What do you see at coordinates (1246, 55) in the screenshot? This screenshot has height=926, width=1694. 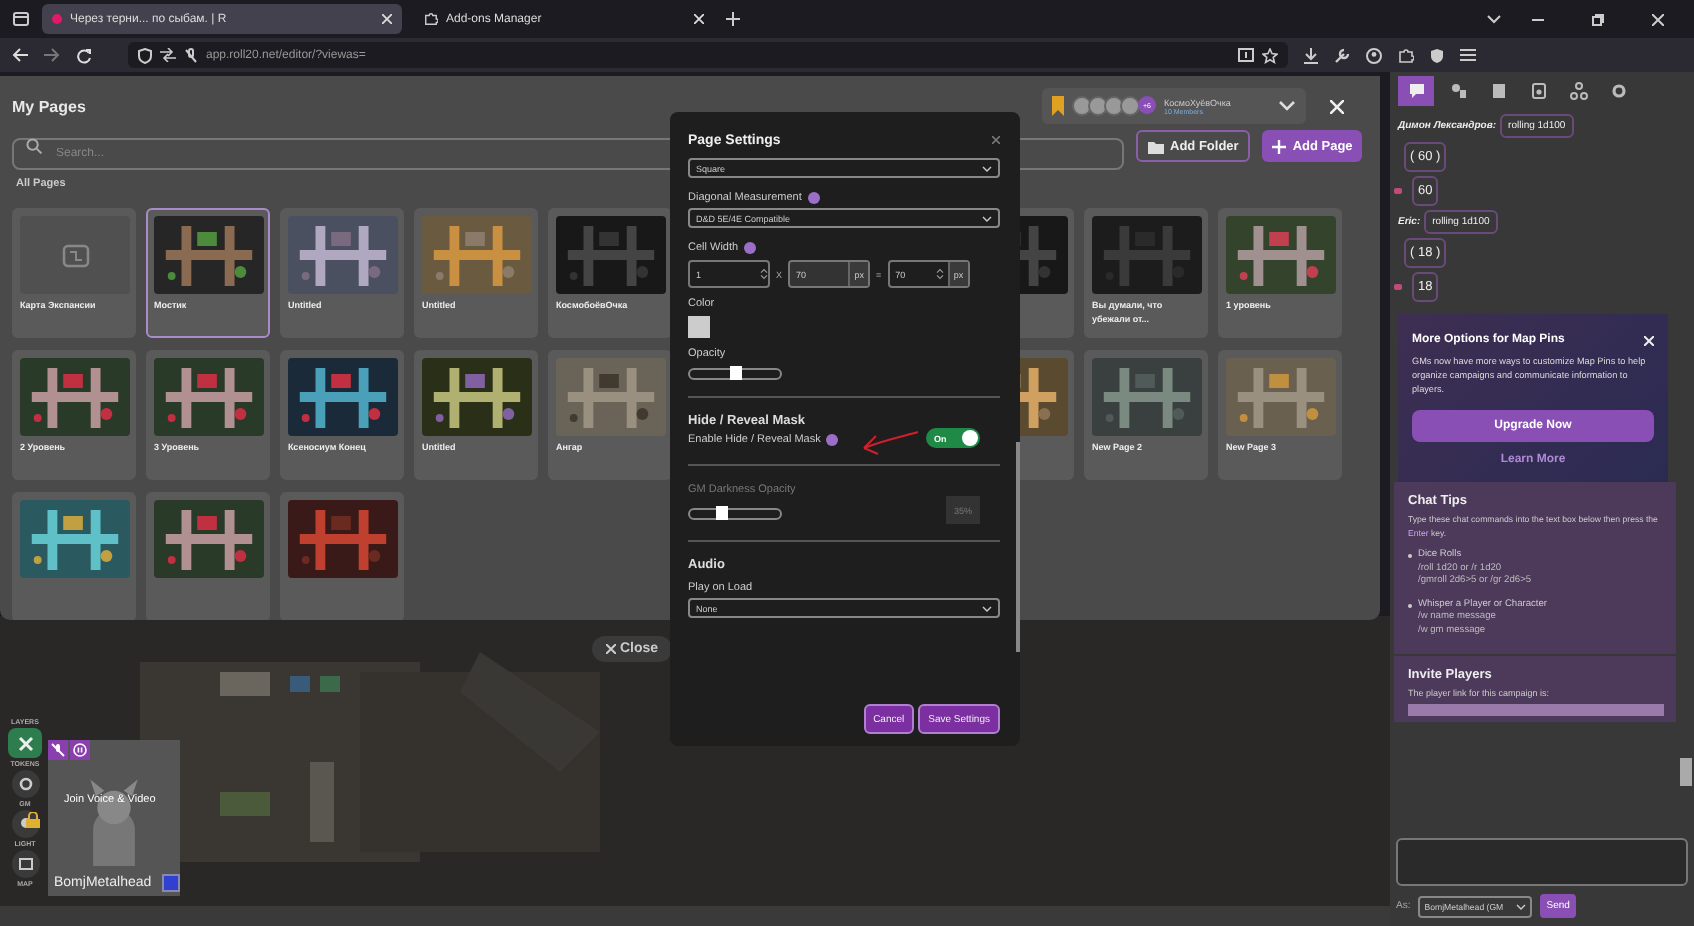 I see `reader-icon` at bounding box center [1246, 55].